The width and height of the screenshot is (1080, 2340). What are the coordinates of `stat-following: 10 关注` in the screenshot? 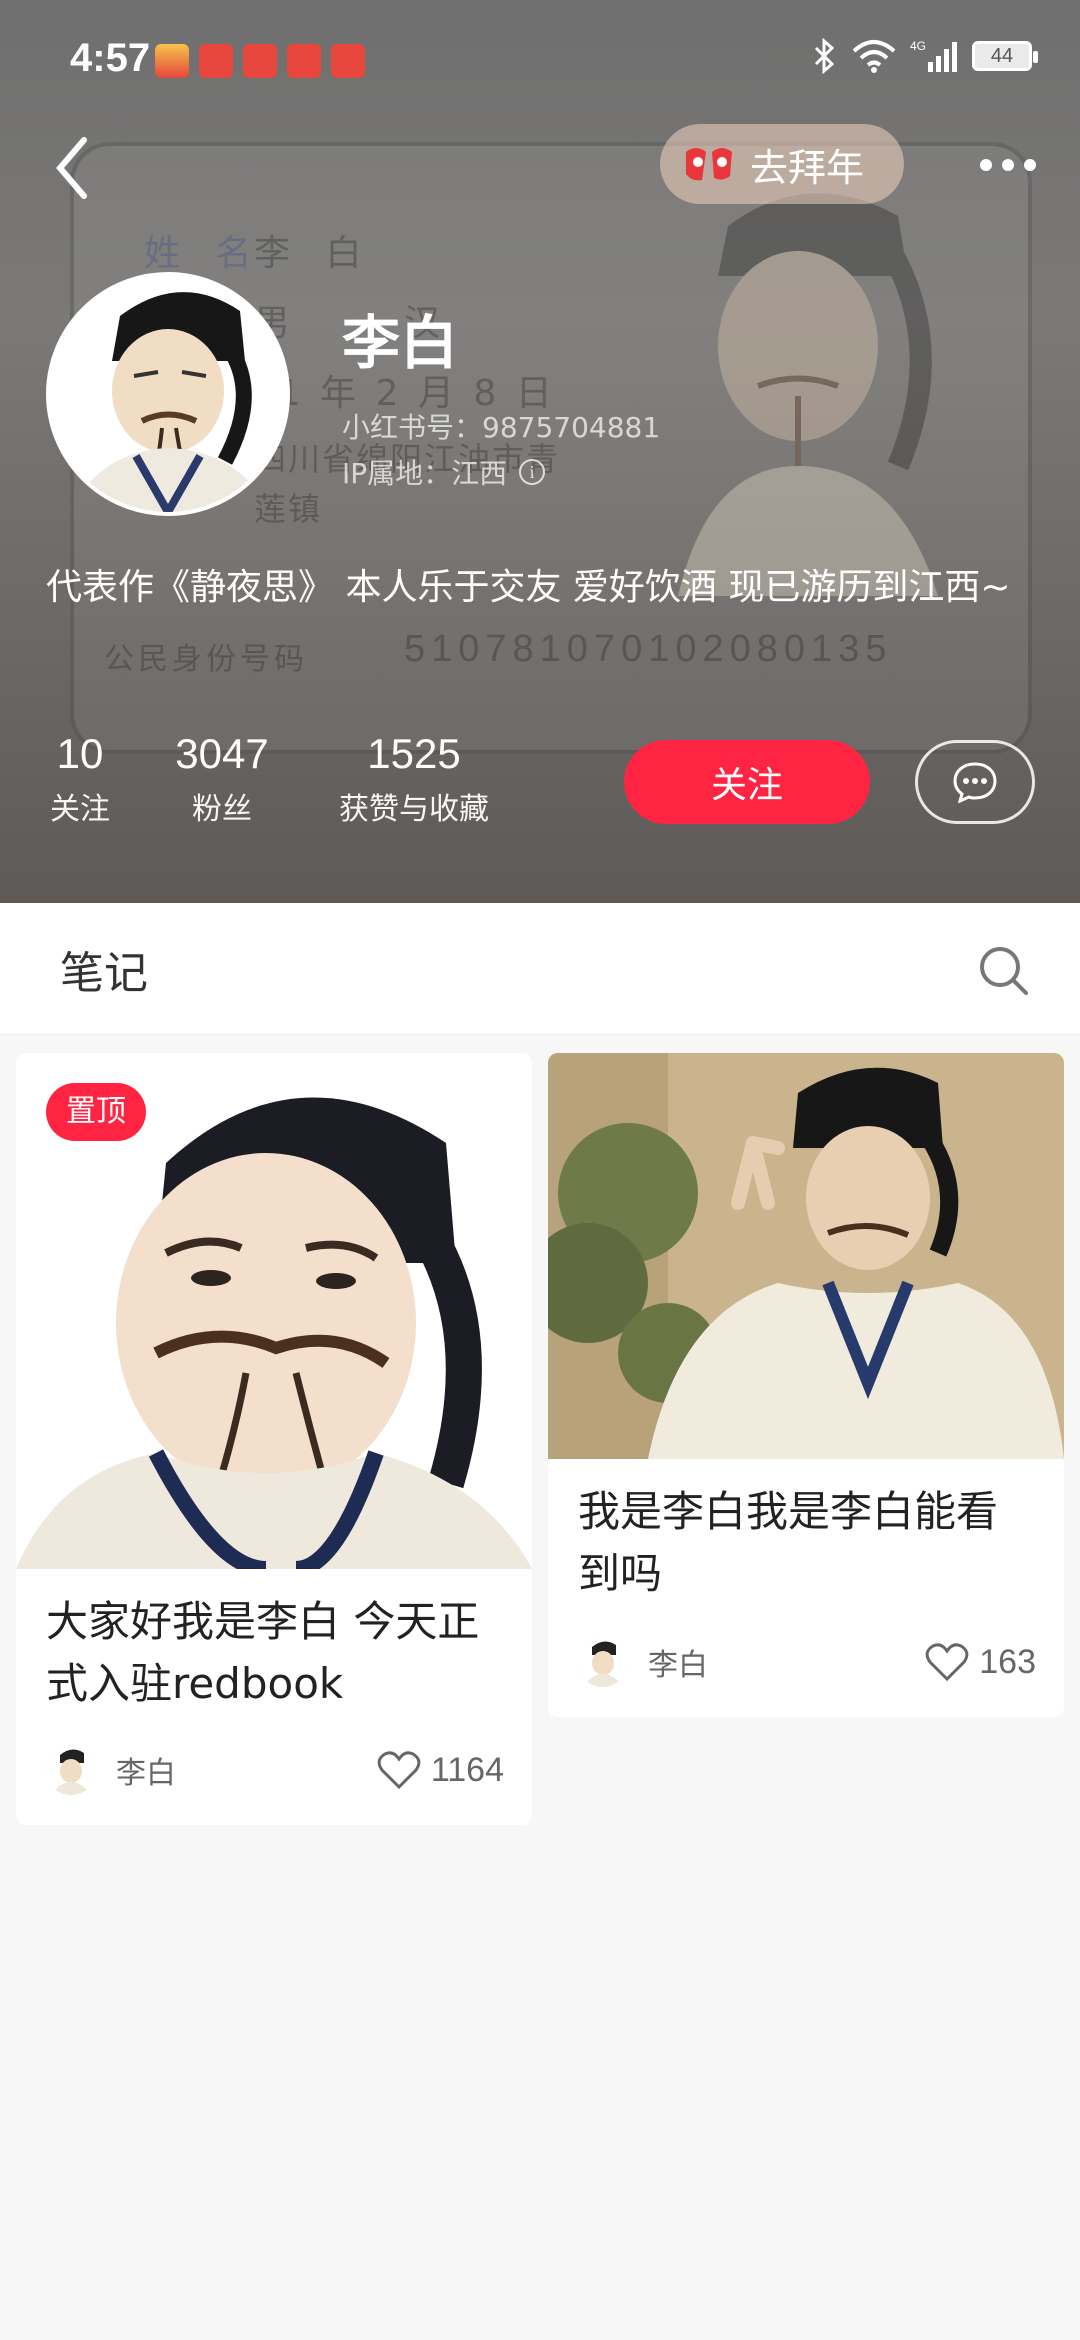 It's located at (80, 779).